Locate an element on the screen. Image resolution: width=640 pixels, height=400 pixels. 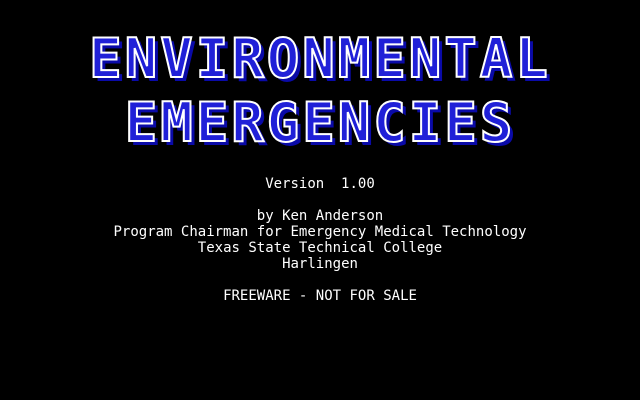
game-title-line-1: ENVIRONMENTAL is located at coordinates (319, 58).